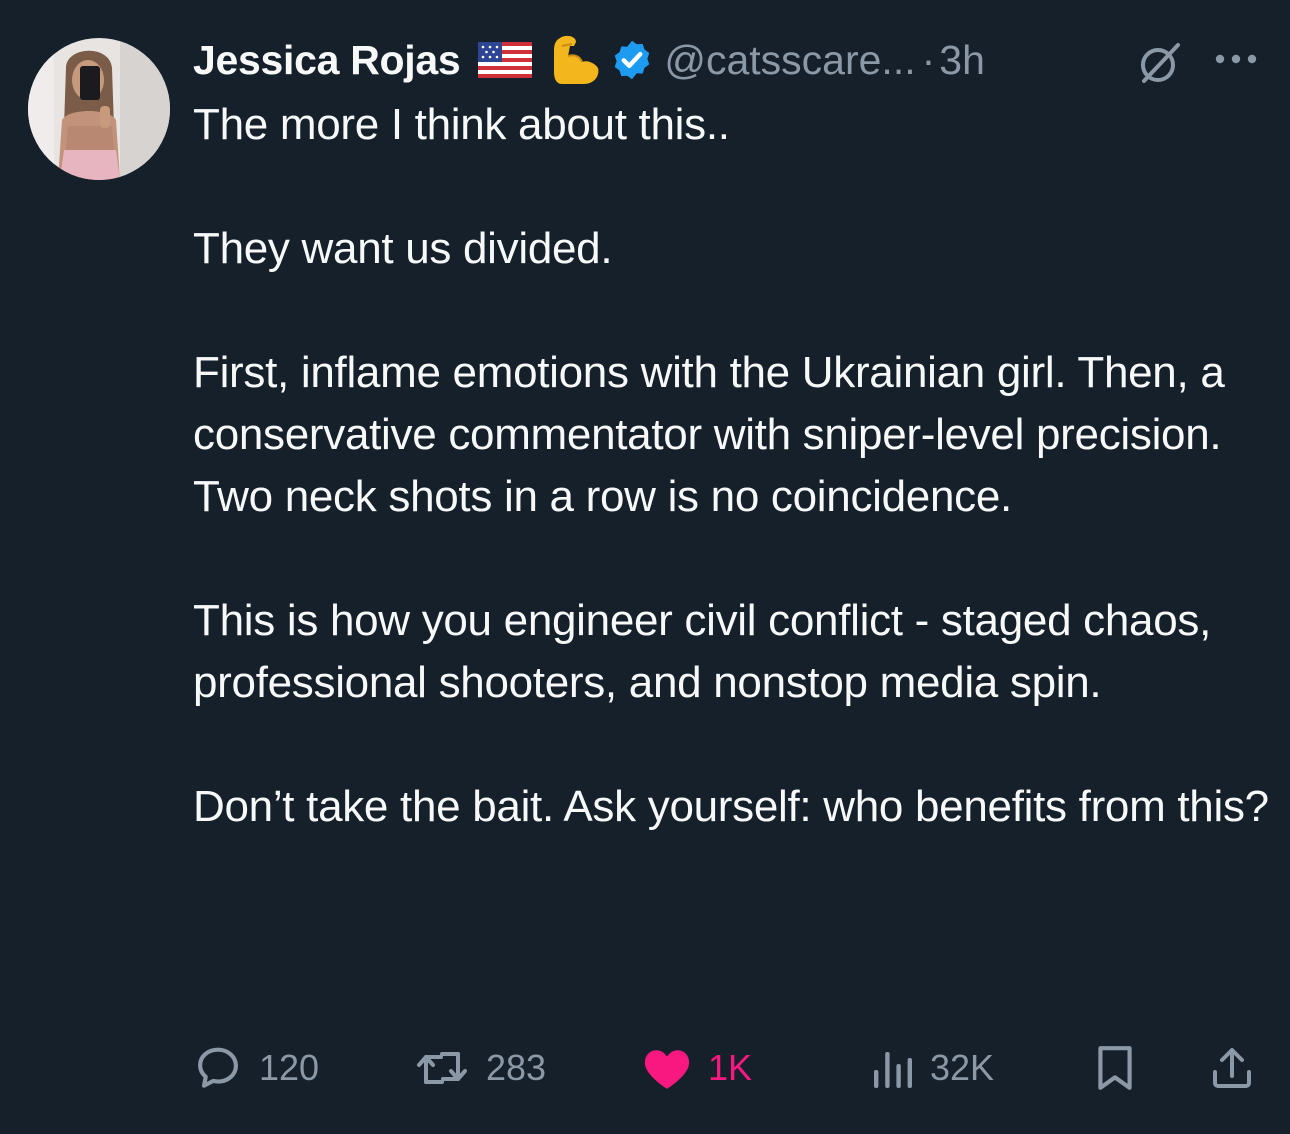 The width and height of the screenshot is (1290, 1134). I want to click on avatar-photo, so click(99, 109).